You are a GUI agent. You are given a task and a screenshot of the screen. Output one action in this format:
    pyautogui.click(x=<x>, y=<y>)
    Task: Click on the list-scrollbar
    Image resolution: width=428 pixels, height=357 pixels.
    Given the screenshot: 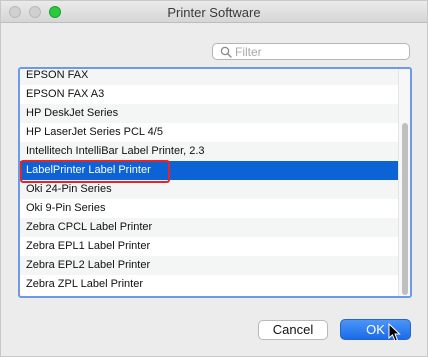 What is the action you would take?
    pyautogui.click(x=404, y=182)
    